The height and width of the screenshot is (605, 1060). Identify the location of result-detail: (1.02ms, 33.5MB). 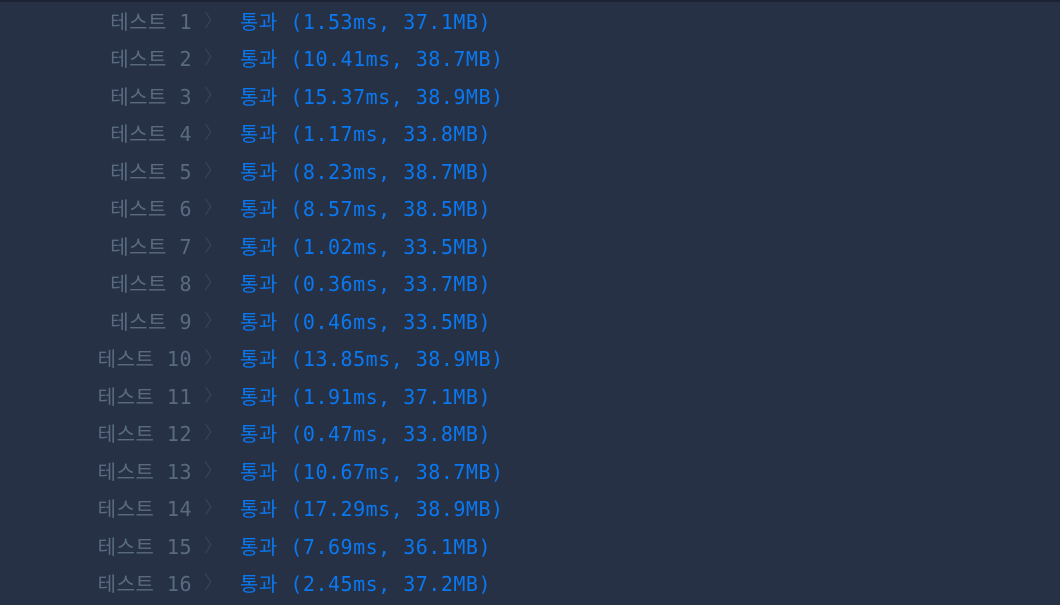
(391, 247).